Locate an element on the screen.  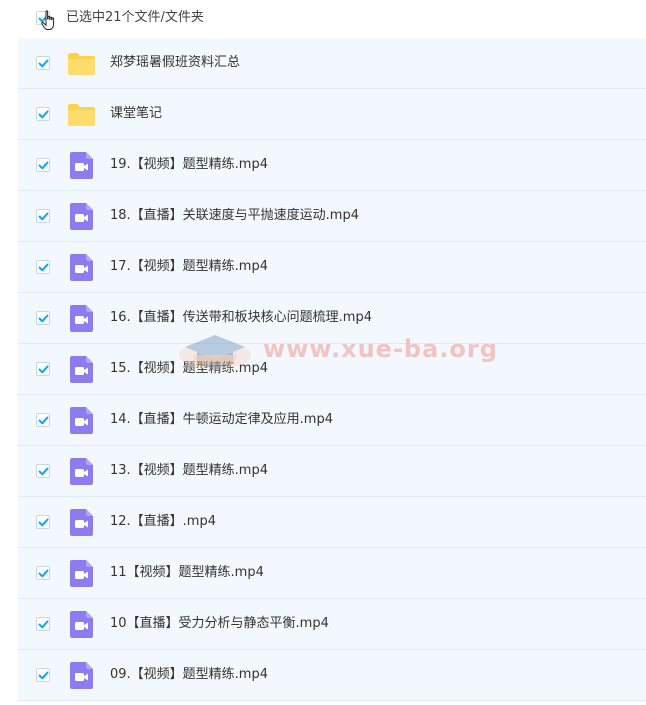
file-row: 15.【视频】题型精练.mp4 is located at coordinates (332, 369).